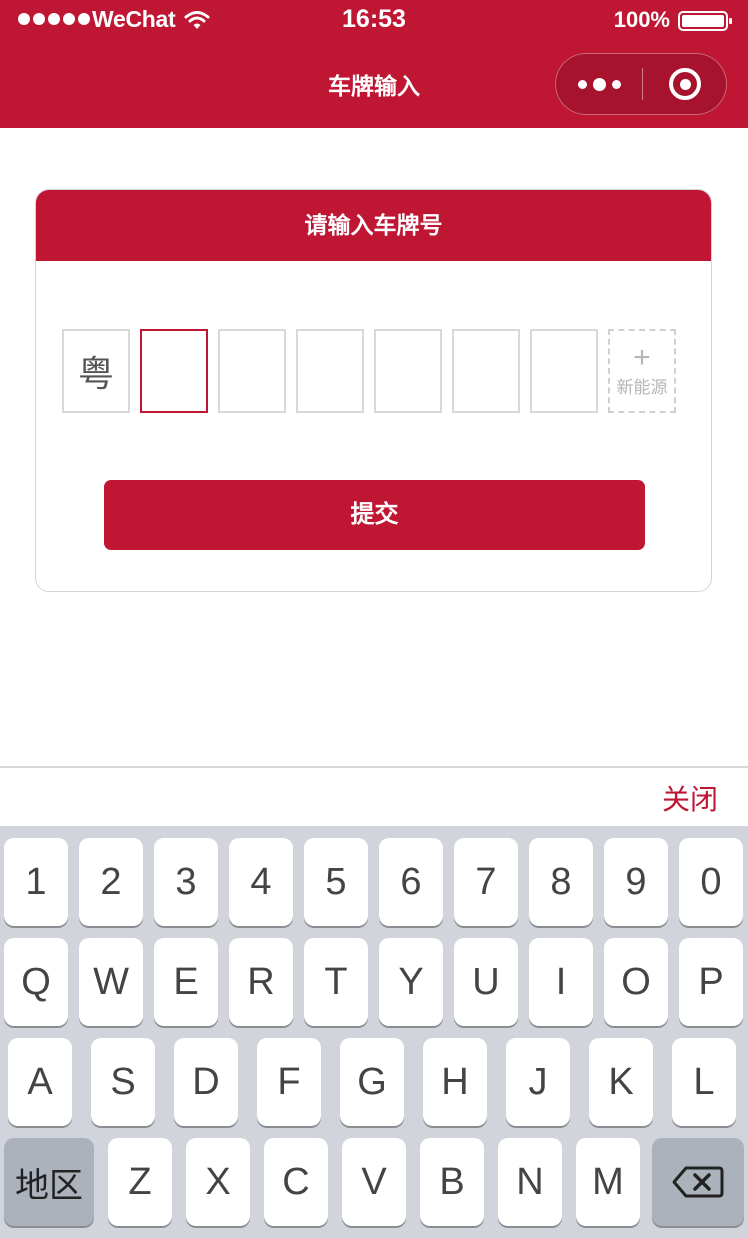 The image size is (748, 1238). Describe the element at coordinates (36, 882) in the screenshot. I see `key-1: 1` at that location.